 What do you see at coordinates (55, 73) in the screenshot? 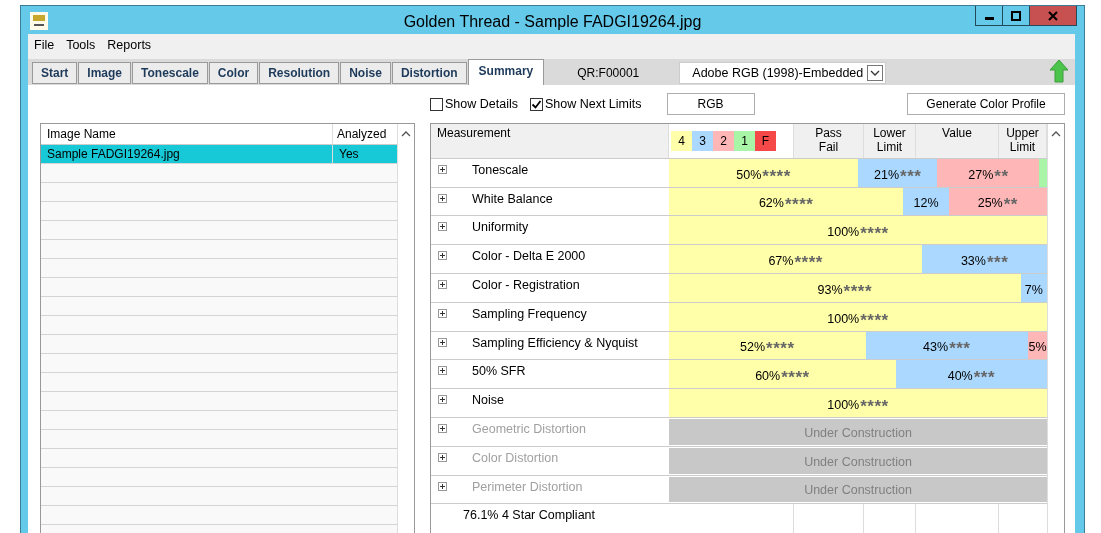
I see `tab: Start` at bounding box center [55, 73].